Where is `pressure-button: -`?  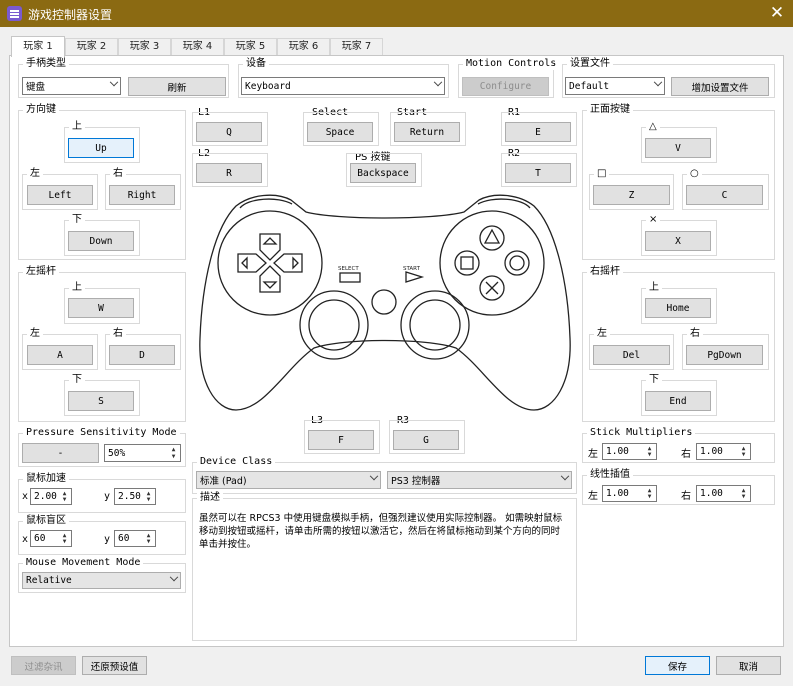 pressure-button: - is located at coordinates (60, 453).